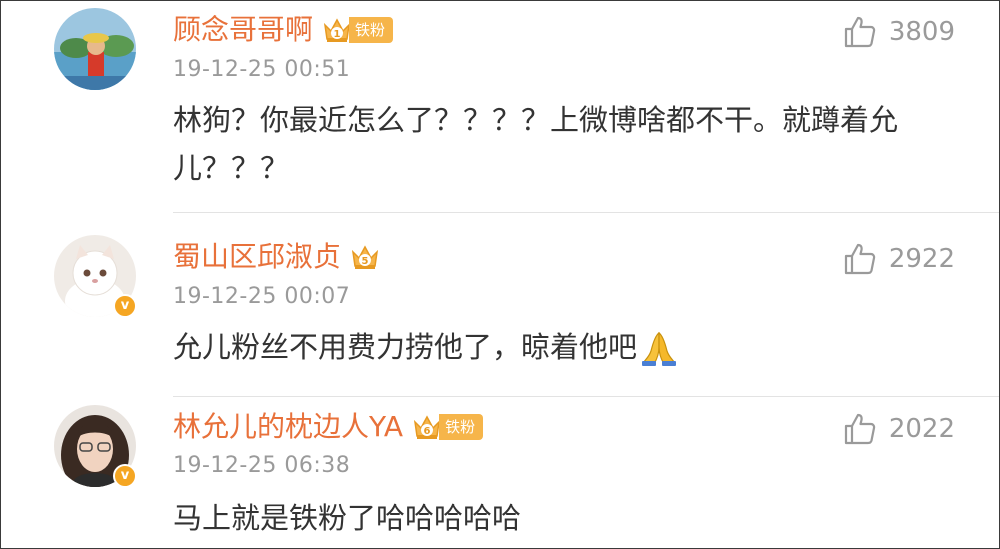  Describe the element at coordinates (921, 259) in the screenshot. I see `like-count: 2922` at that location.